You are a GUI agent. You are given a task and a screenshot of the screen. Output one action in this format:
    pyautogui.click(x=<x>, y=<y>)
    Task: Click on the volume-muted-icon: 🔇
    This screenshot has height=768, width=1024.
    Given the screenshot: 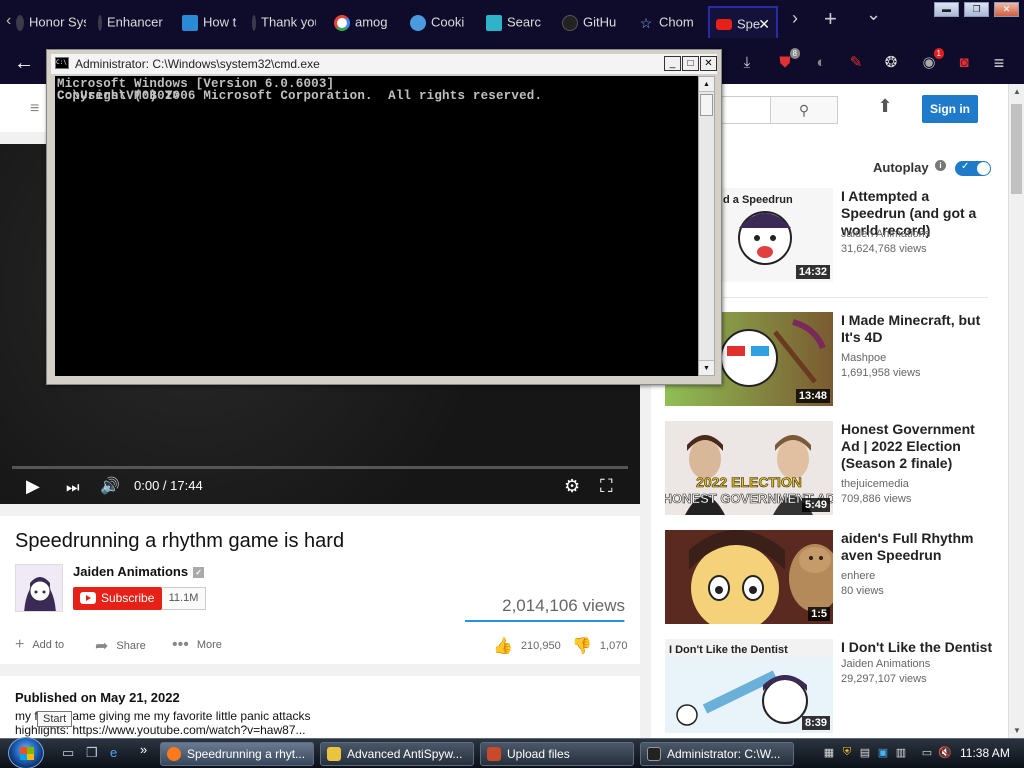 What is the action you would take?
    pyautogui.click(x=945, y=753)
    